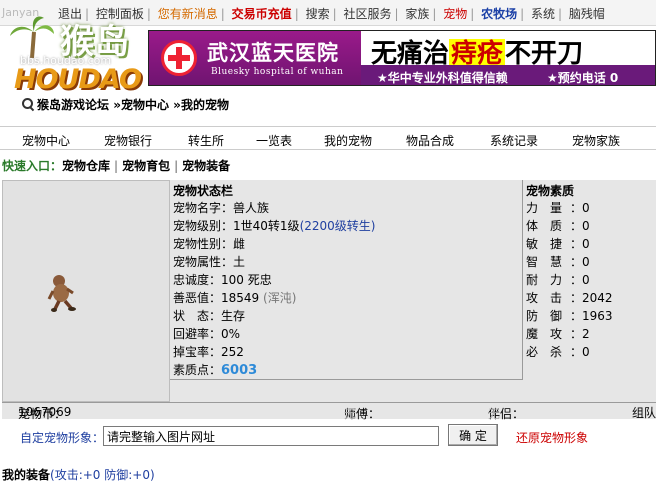 This screenshot has width=656, height=483. What do you see at coordinates (348, 140) in the screenshot?
I see `tab-my-pet: 我的宠物` at bounding box center [348, 140].